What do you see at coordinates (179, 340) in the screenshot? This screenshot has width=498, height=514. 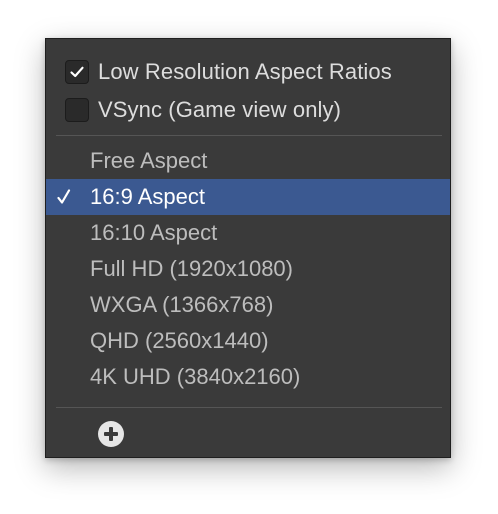 I see `aspect-option-label: QHD (2560x1440)` at bounding box center [179, 340].